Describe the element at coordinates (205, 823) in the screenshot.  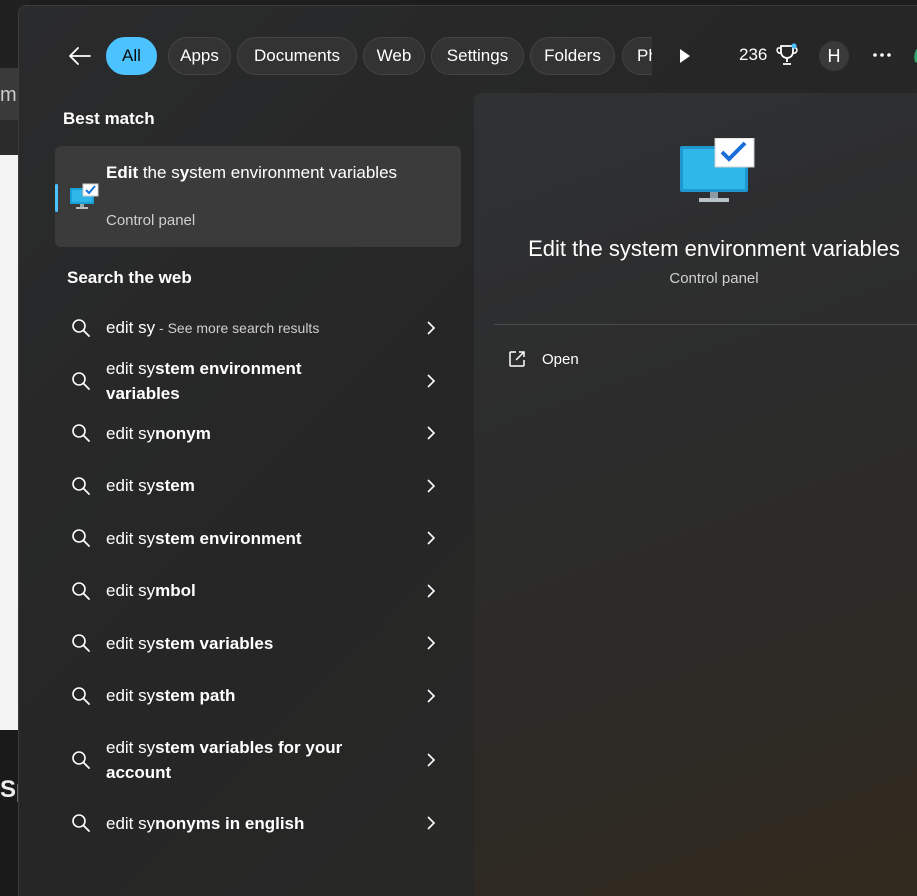
I see `web-result-text: edit synonyms in english` at that location.